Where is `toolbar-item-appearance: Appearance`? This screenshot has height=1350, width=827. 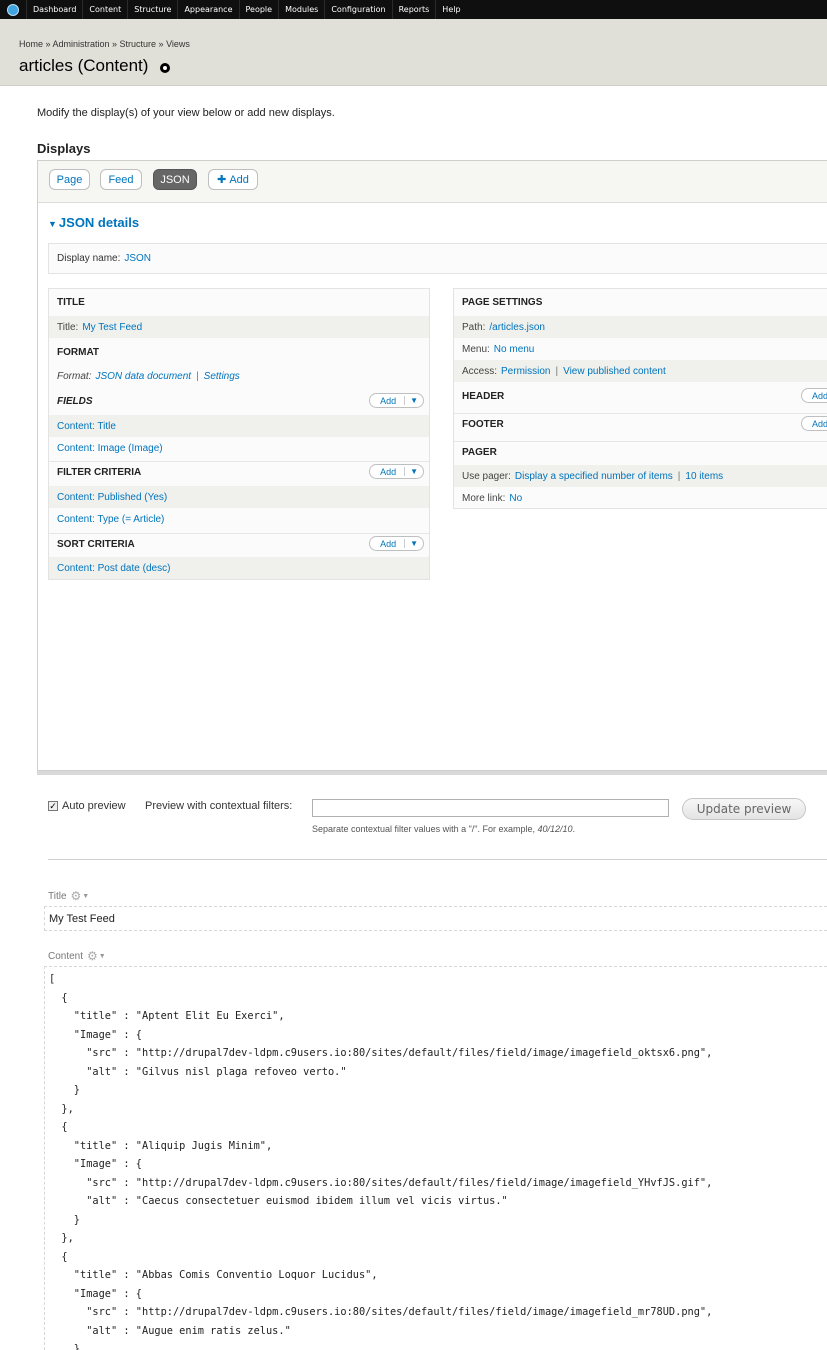
toolbar-item-appearance: Appearance is located at coordinates (207, 9).